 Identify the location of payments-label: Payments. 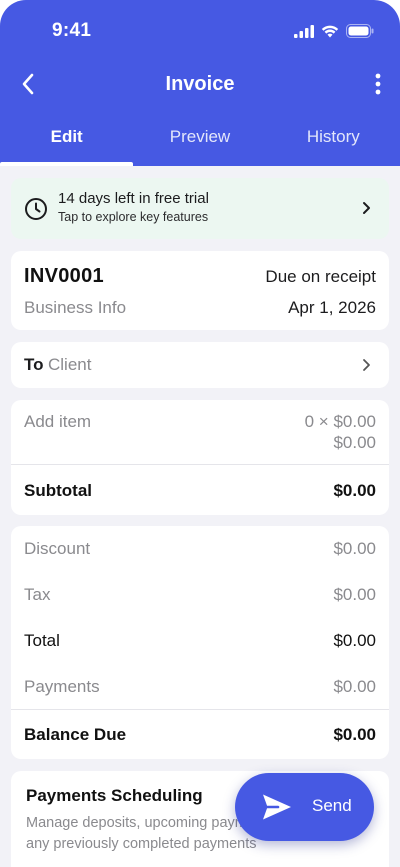
(62, 686).